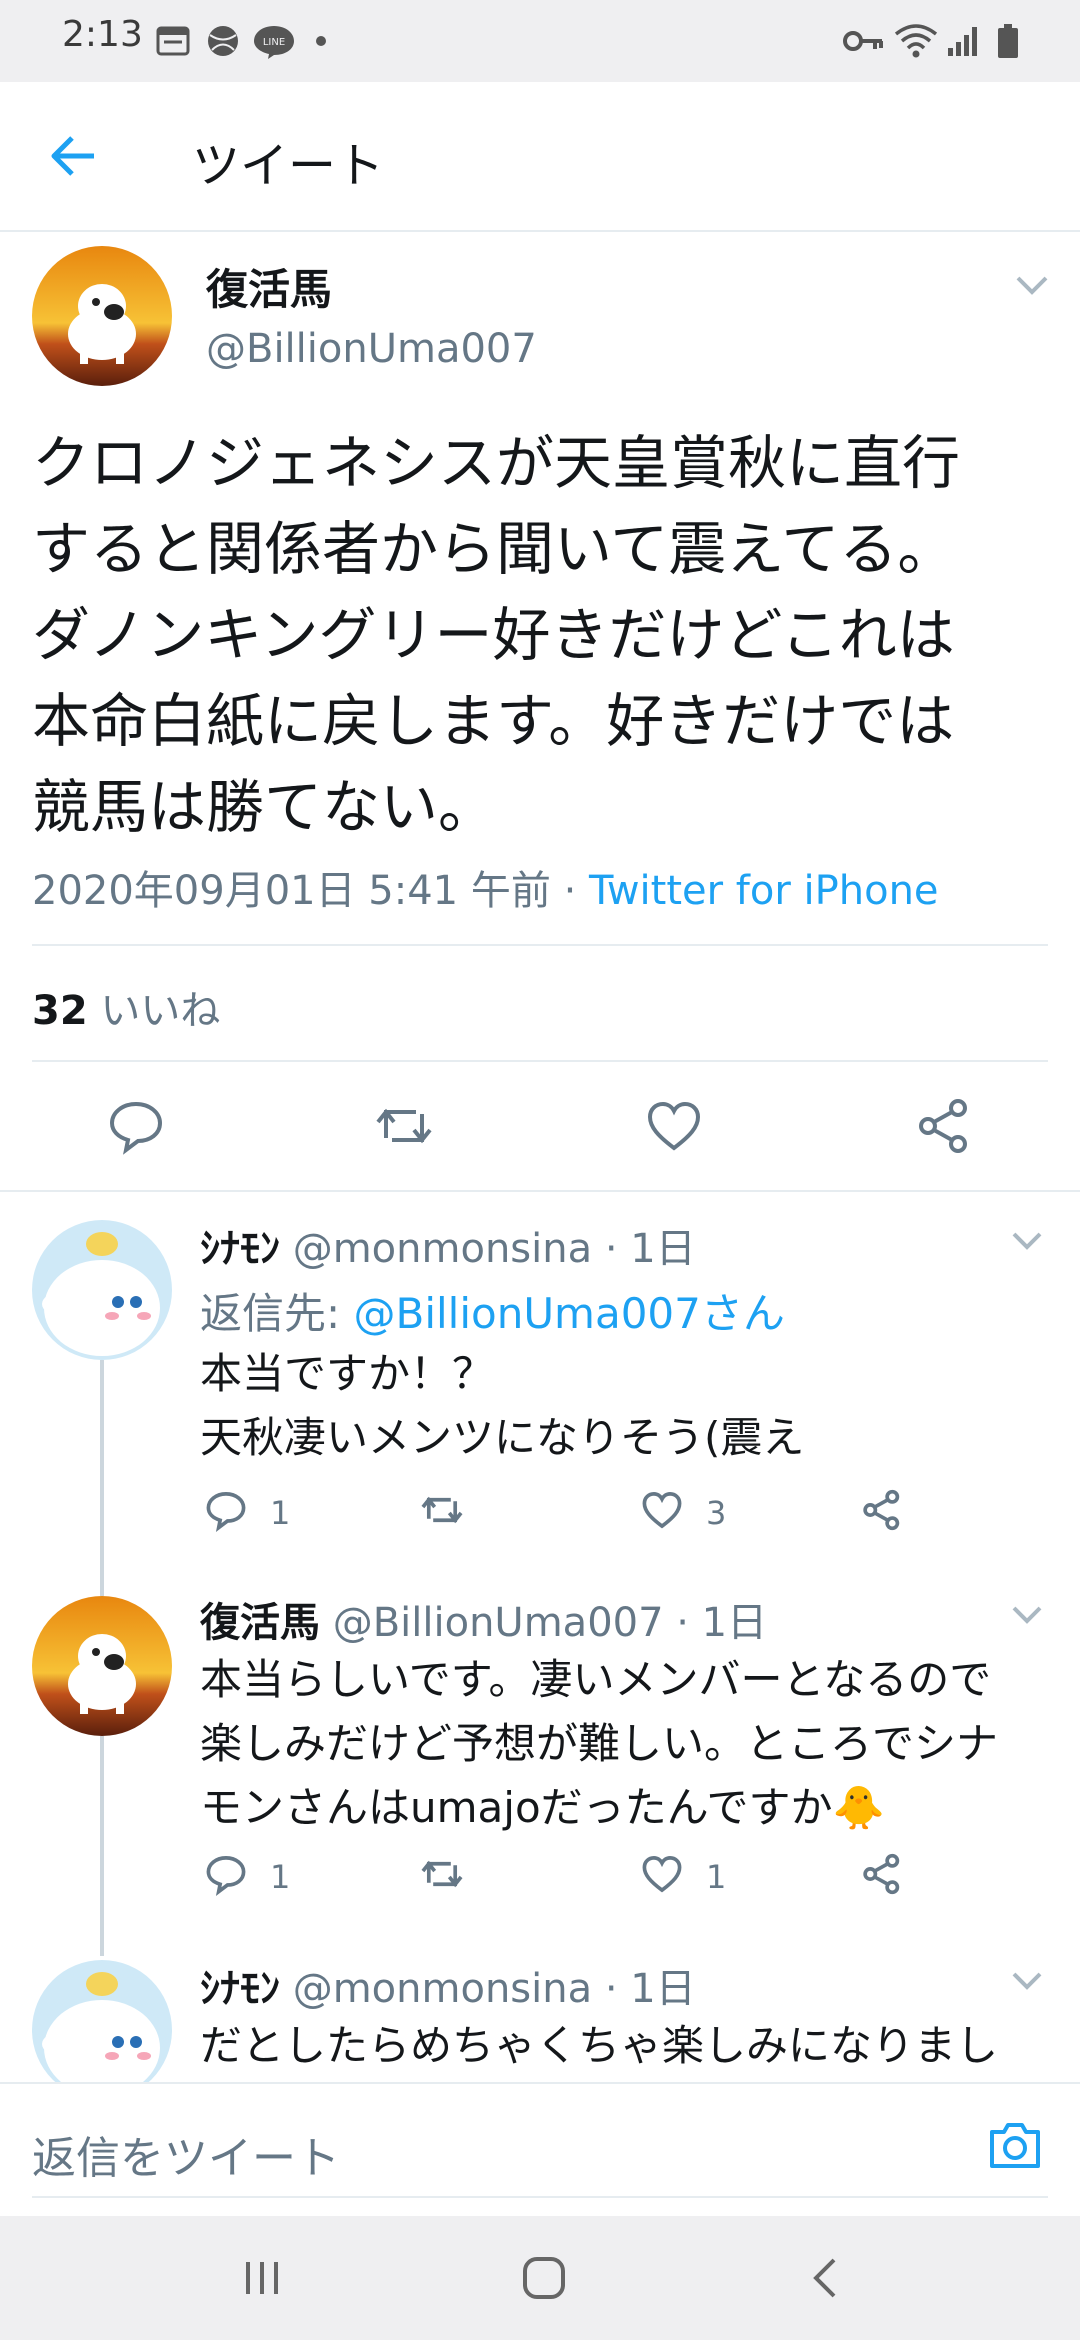 The image size is (1080, 2340). Describe the element at coordinates (288, 166) in the screenshot. I see `page-title: ツイート` at that location.